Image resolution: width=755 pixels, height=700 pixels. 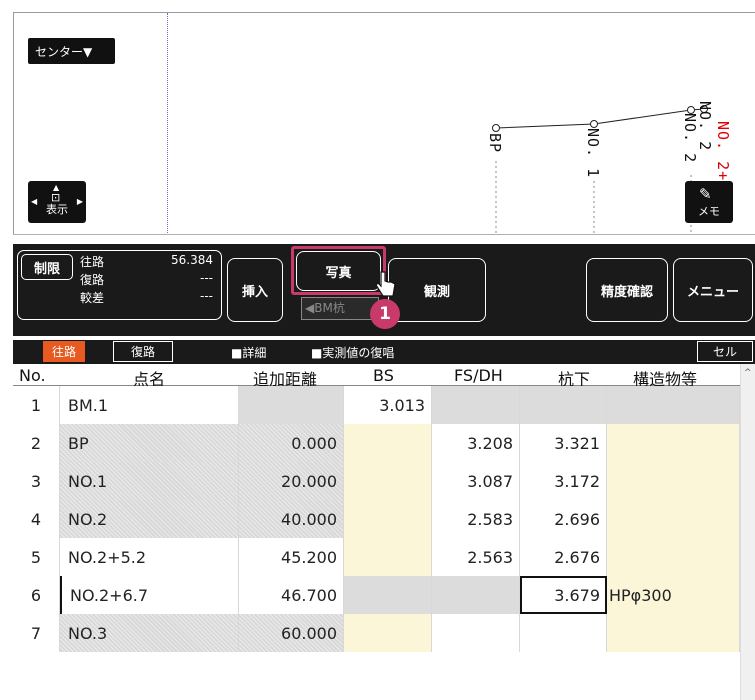 I want to click on cell-distance, so click(x=291, y=405).